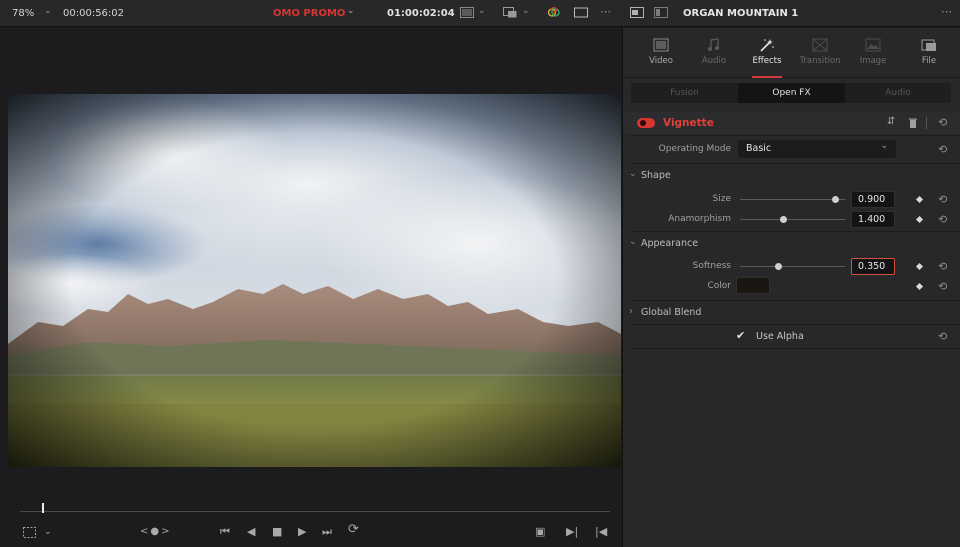  What do you see at coordinates (43, 508) in the screenshot?
I see `playhead` at bounding box center [43, 508].